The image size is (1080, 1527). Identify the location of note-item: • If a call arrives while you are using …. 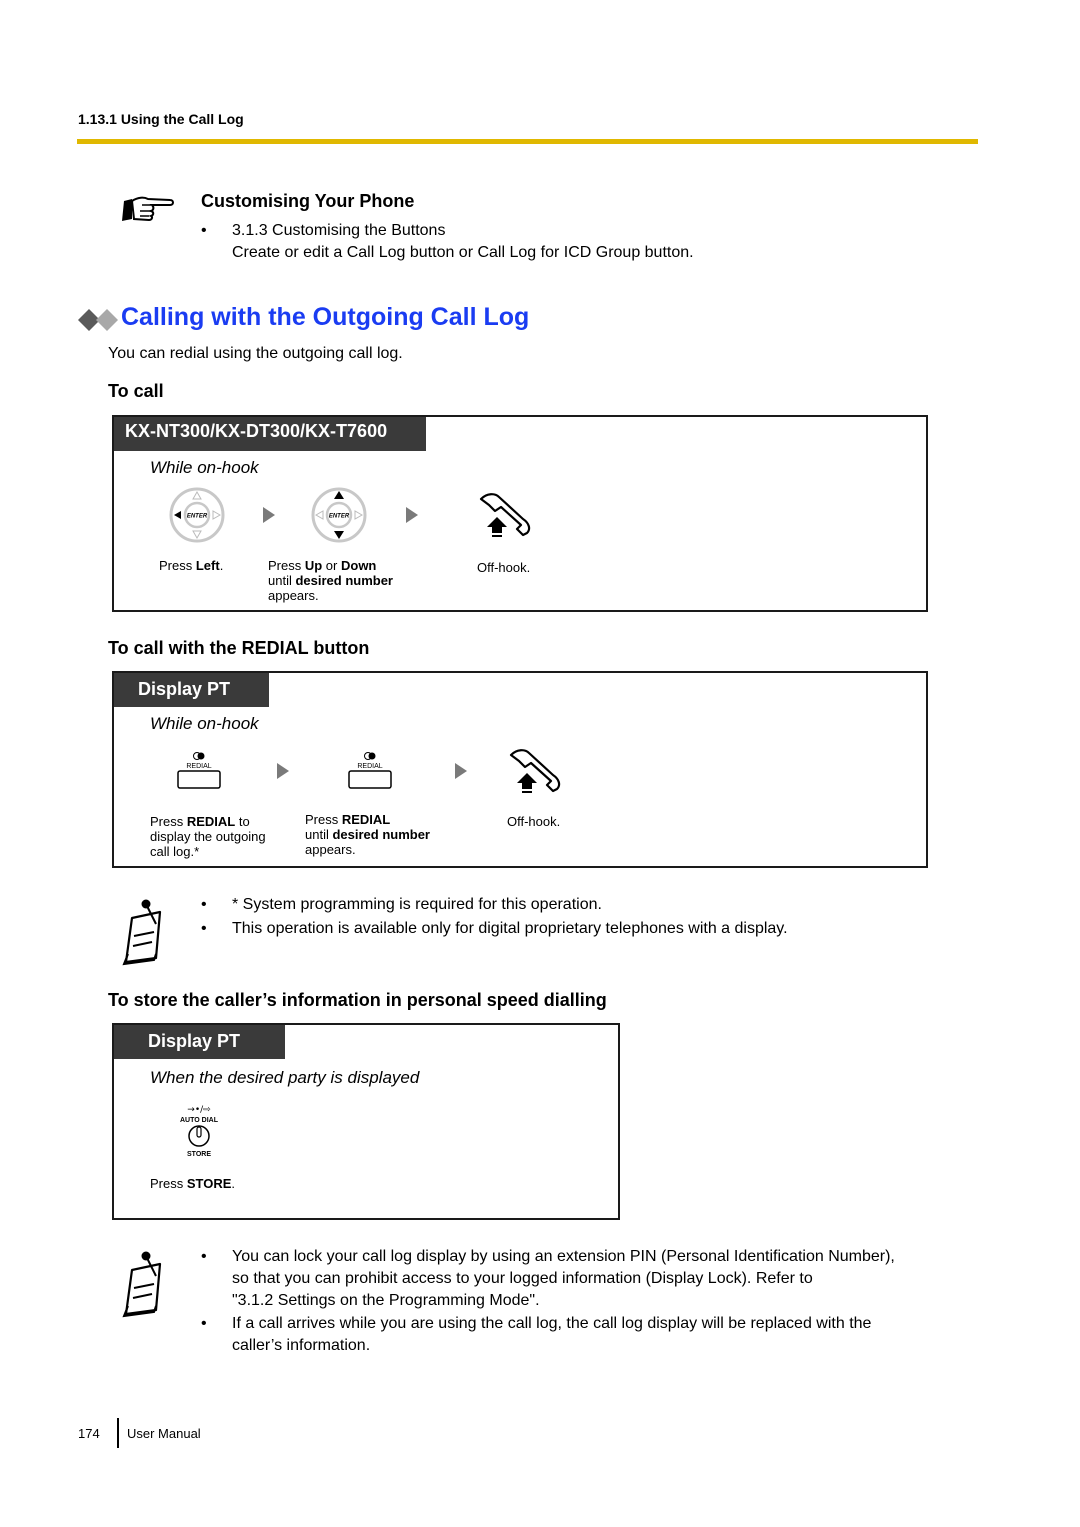
(536, 1334).